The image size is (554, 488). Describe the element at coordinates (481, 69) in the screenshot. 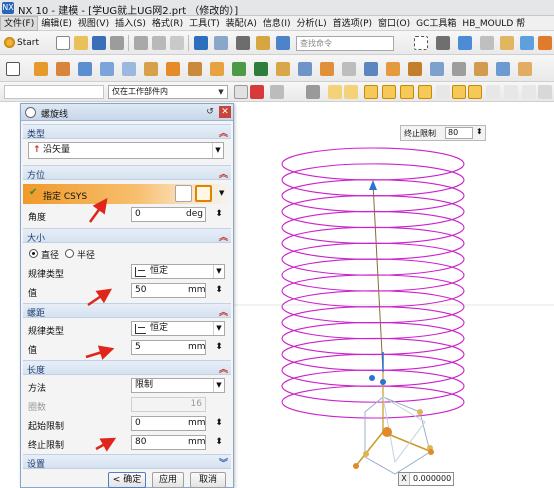

I see `section-view-icon` at that location.